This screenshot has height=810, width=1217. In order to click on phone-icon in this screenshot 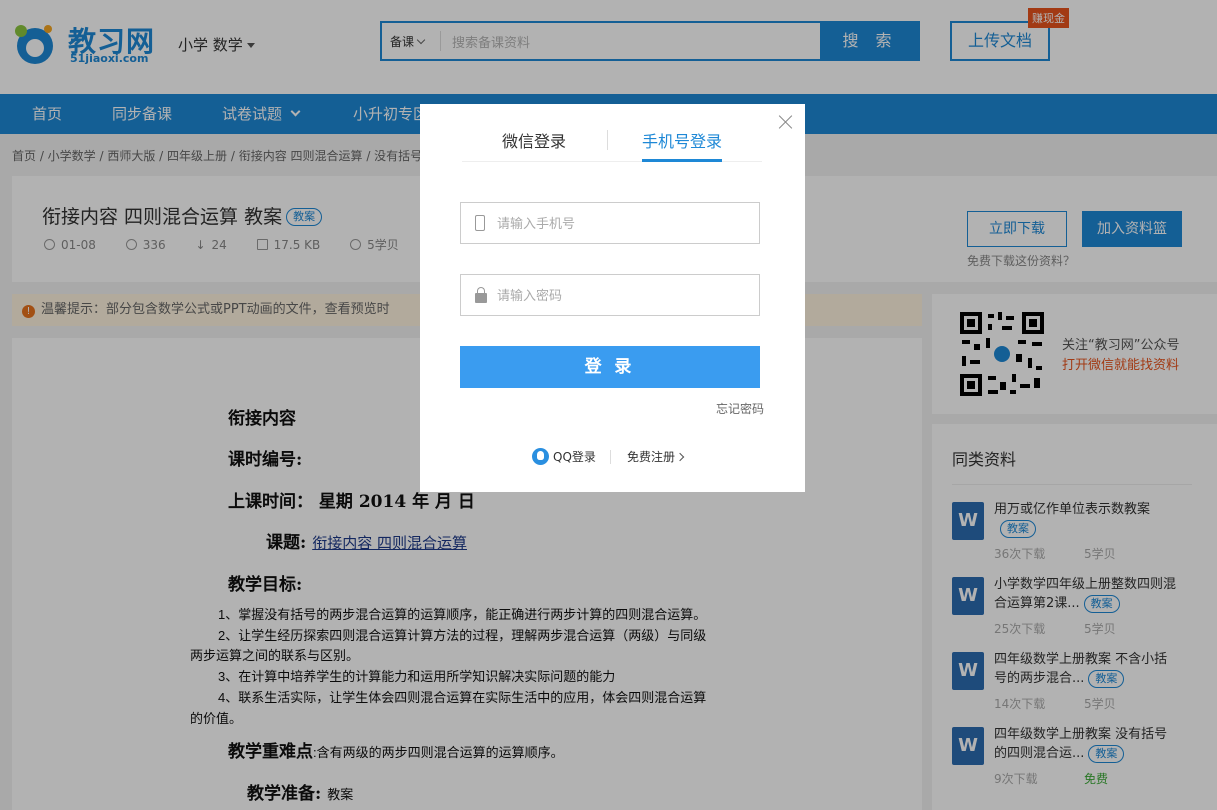, I will do `click(480, 223)`.